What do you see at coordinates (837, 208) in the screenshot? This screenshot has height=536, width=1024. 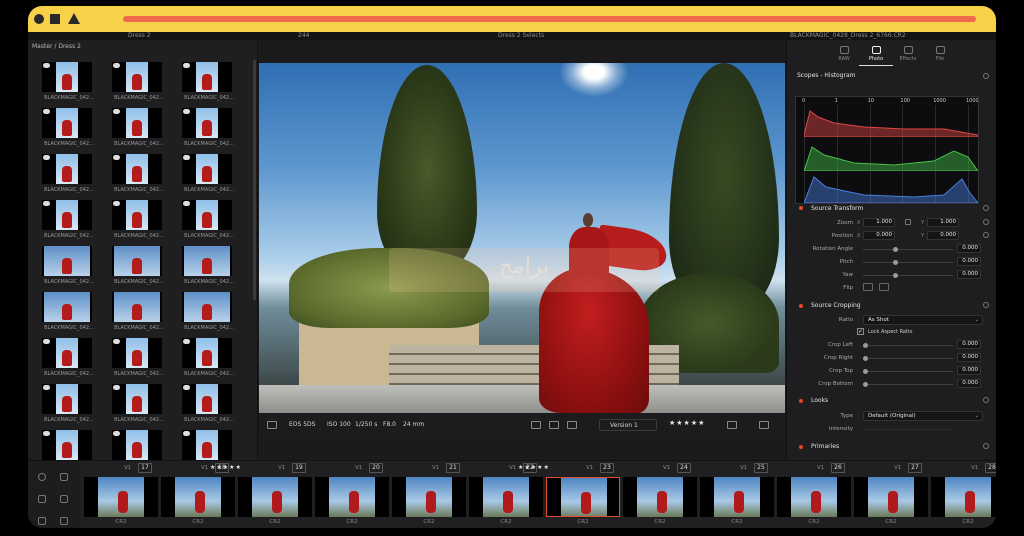 I see `source-transform-title: Source Transform` at bounding box center [837, 208].